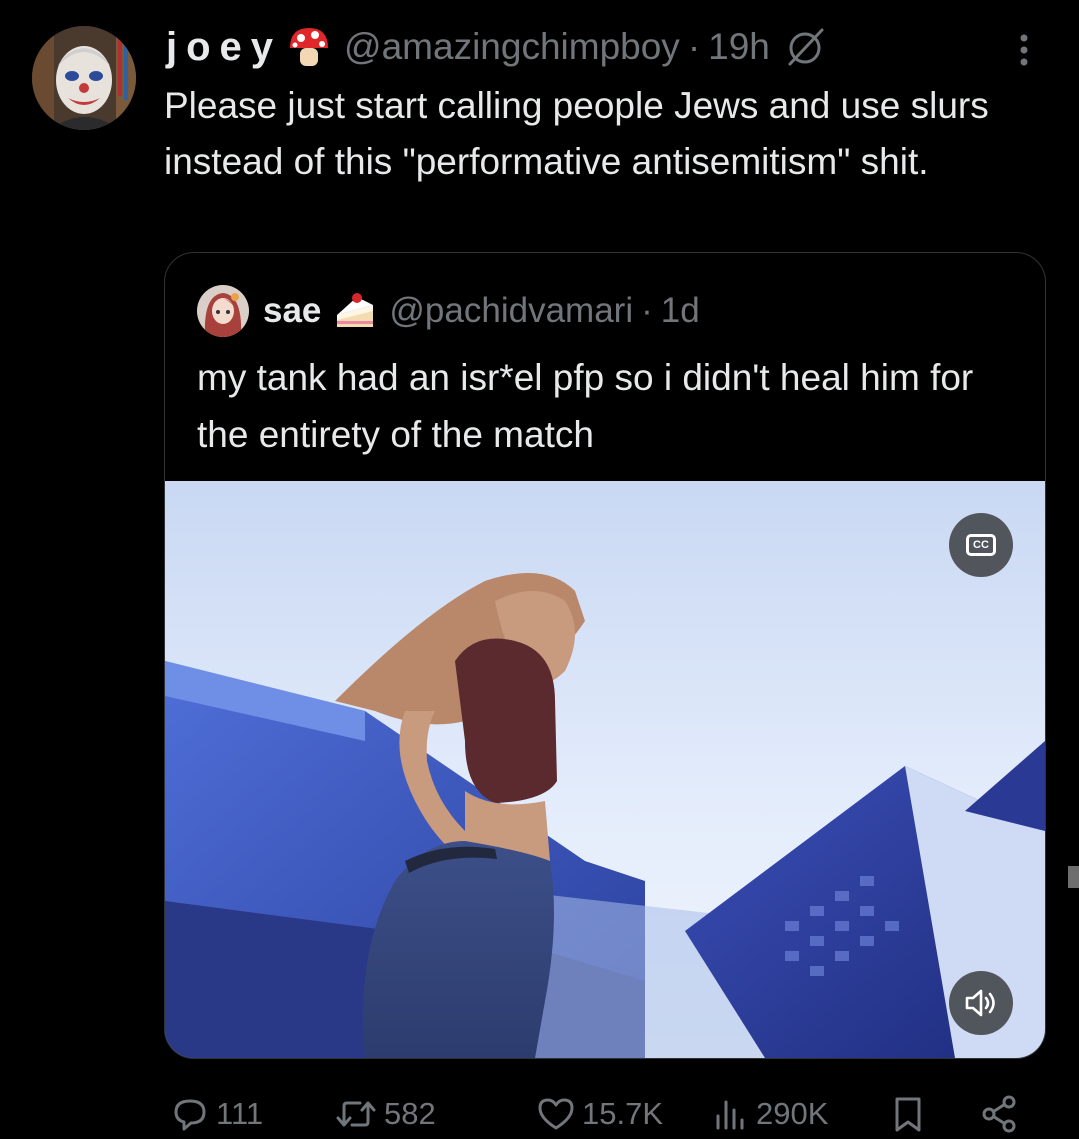  I want to click on bookmark-icon, so click(908, 1114).